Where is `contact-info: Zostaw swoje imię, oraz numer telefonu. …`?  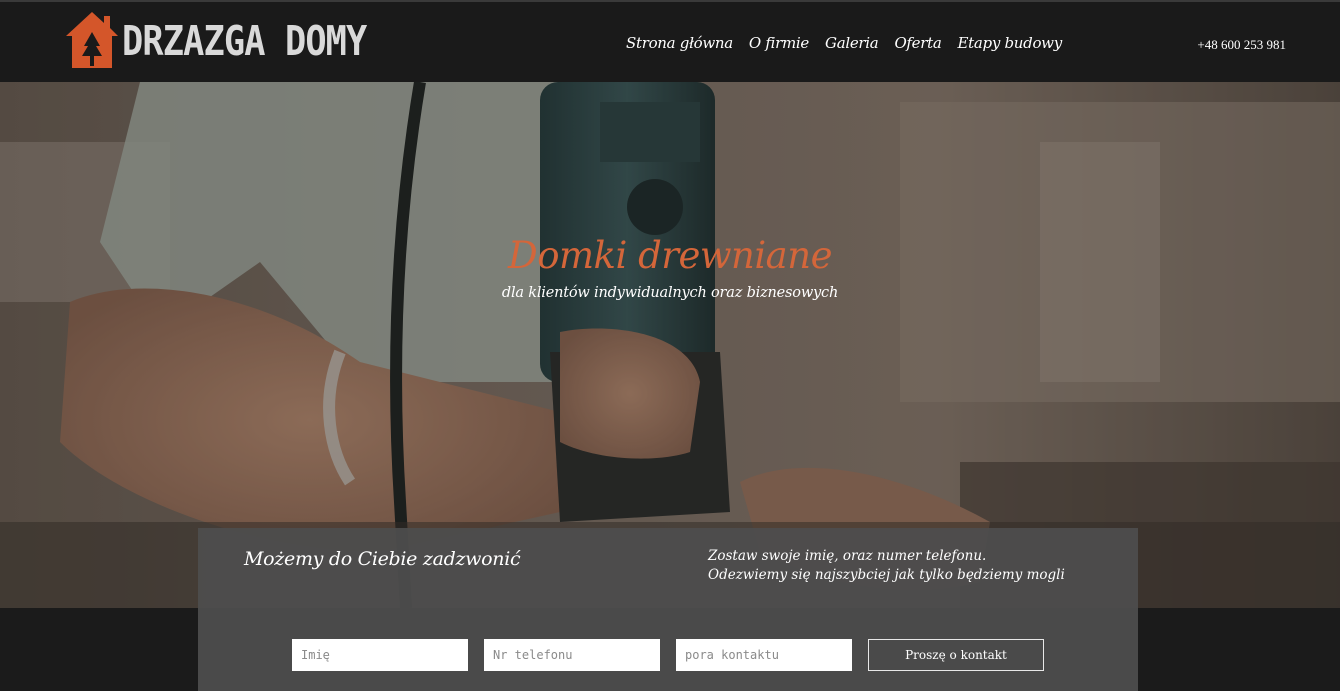 contact-info: Zostaw swoje imię, oraz numer telefonu. … is located at coordinates (886, 566).